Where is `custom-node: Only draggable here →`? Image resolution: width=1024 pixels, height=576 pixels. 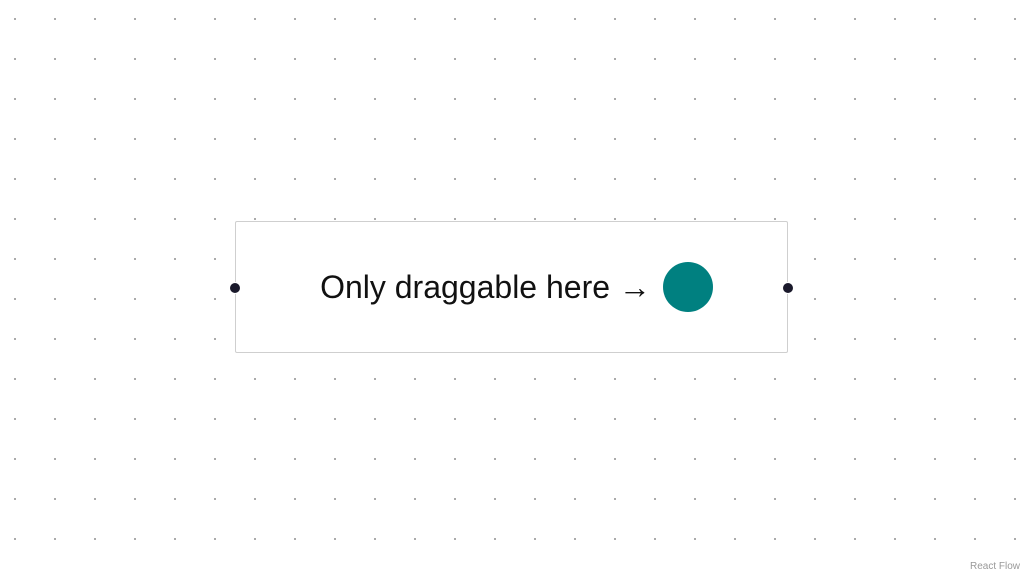
custom-node: Only draggable here → is located at coordinates (511, 287).